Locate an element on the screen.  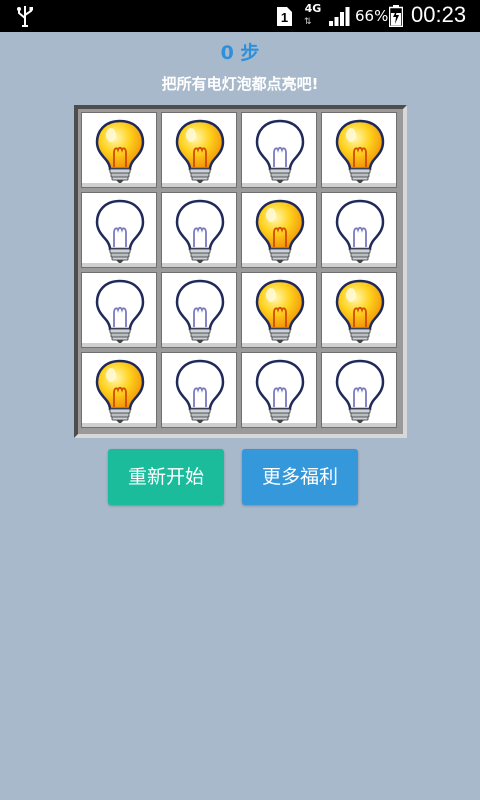
signal-strength-icon is located at coordinates (339, 16).